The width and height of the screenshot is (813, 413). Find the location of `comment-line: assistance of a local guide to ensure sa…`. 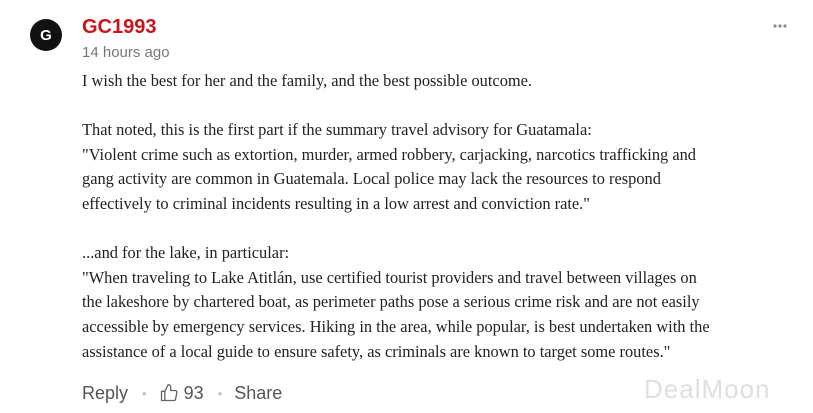

comment-line: assistance of a local guide to ensure sa… is located at coordinates (376, 351).